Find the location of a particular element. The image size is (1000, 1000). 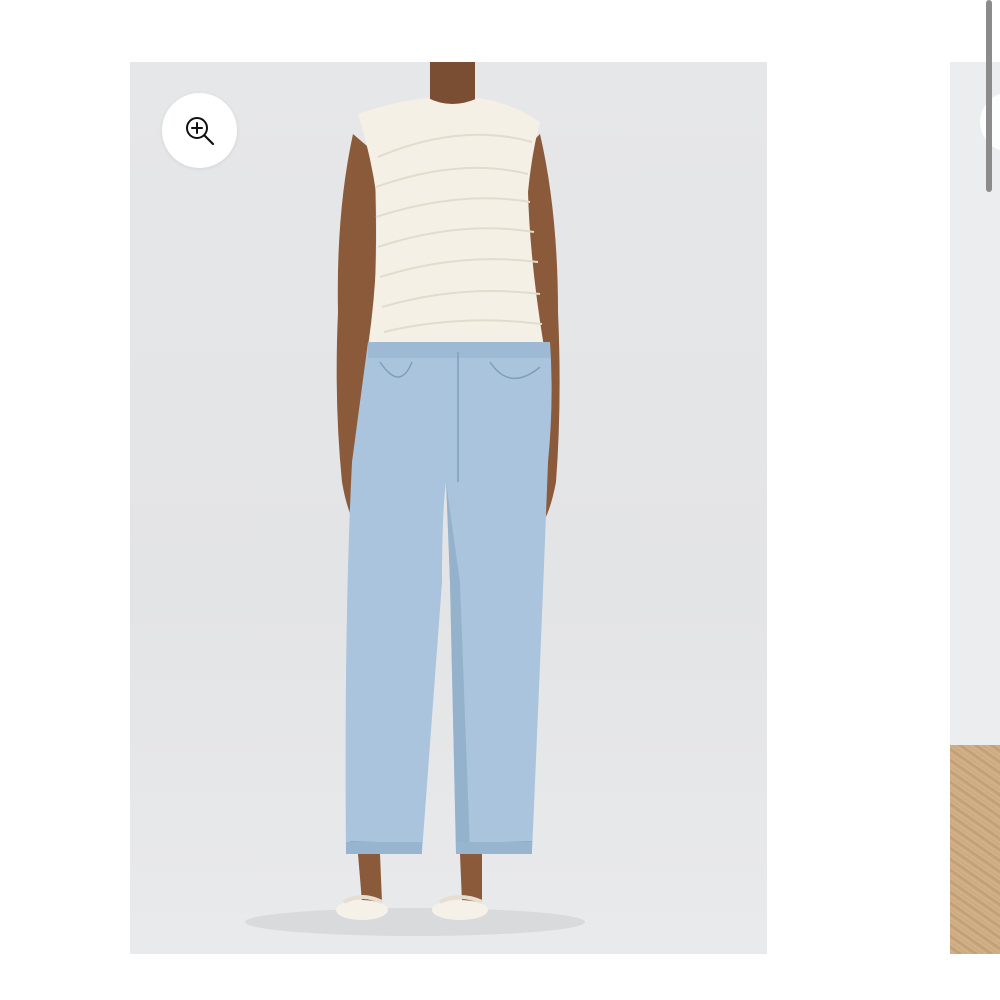

scrollbar-thumb is located at coordinates (989, 96).